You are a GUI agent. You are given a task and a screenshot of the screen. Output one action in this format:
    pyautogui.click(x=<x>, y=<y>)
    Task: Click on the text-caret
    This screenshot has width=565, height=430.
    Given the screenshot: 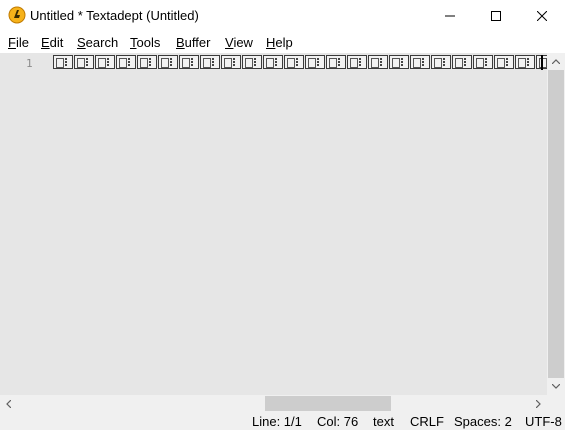 What is the action you would take?
    pyautogui.click(x=542, y=62)
    